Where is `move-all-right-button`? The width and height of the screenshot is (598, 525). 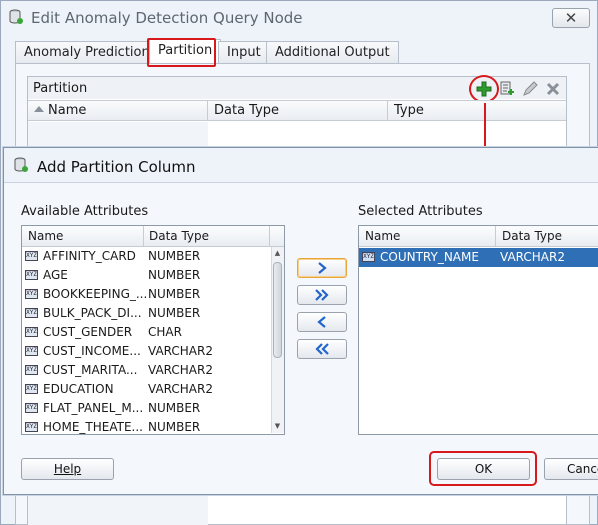 move-all-right-button is located at coordinates (322, 295).